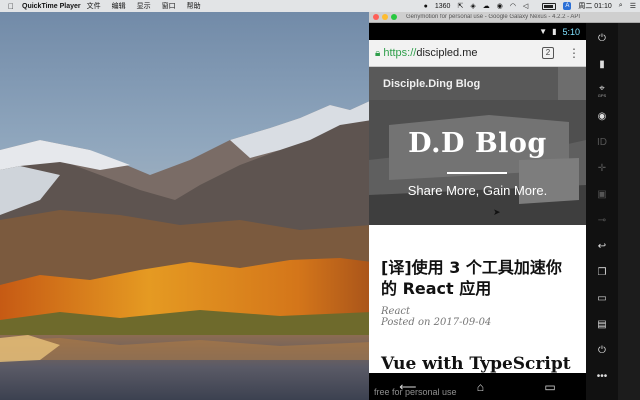 The image size is (640, 400). I want to click on post-meta-date: Posted on 2017-09-04, so click(436, 322).